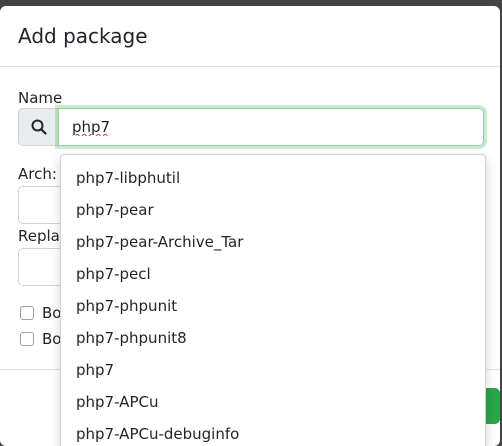 This screenshot has height=446, width=502. Describe the element at coordinates (39, 127) in the screenshot. I see `search-icon` at that location.